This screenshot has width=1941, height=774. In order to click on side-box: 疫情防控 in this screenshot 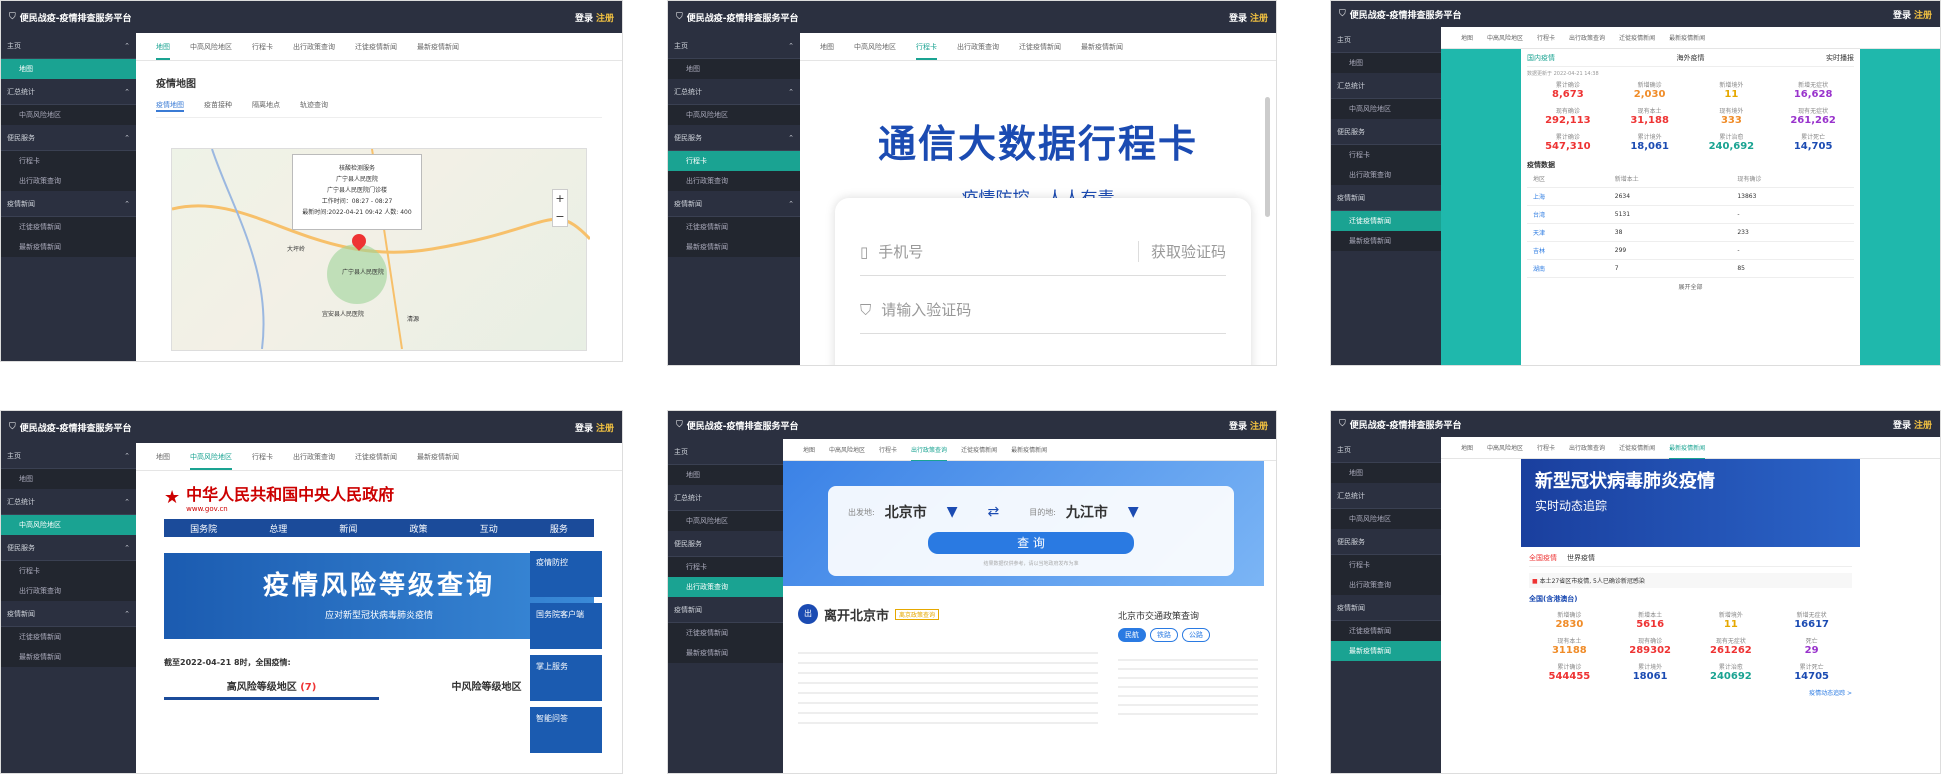, I will do `click(566, 574)`.